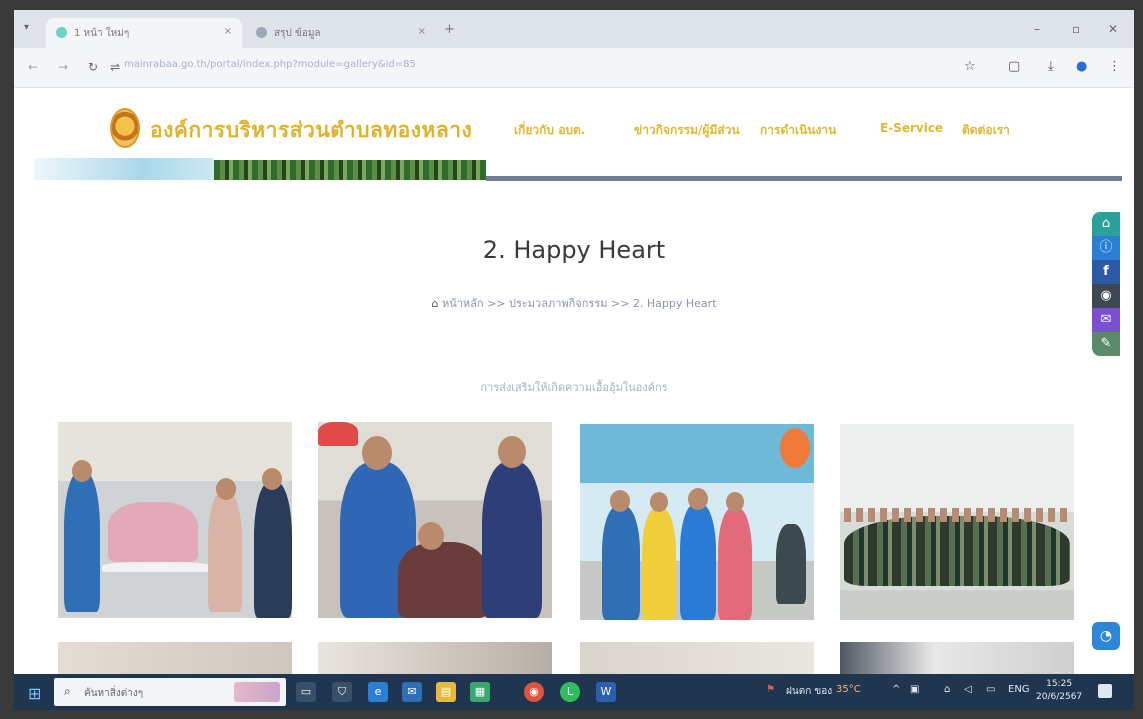 The image size is (1143, 719). What do you see at coordinates (170, 692) in the screenshot?
I see `taskbar-search: ⌕ ค้นหาสิ่งต่างๆ` at bounding box center [170, 692].